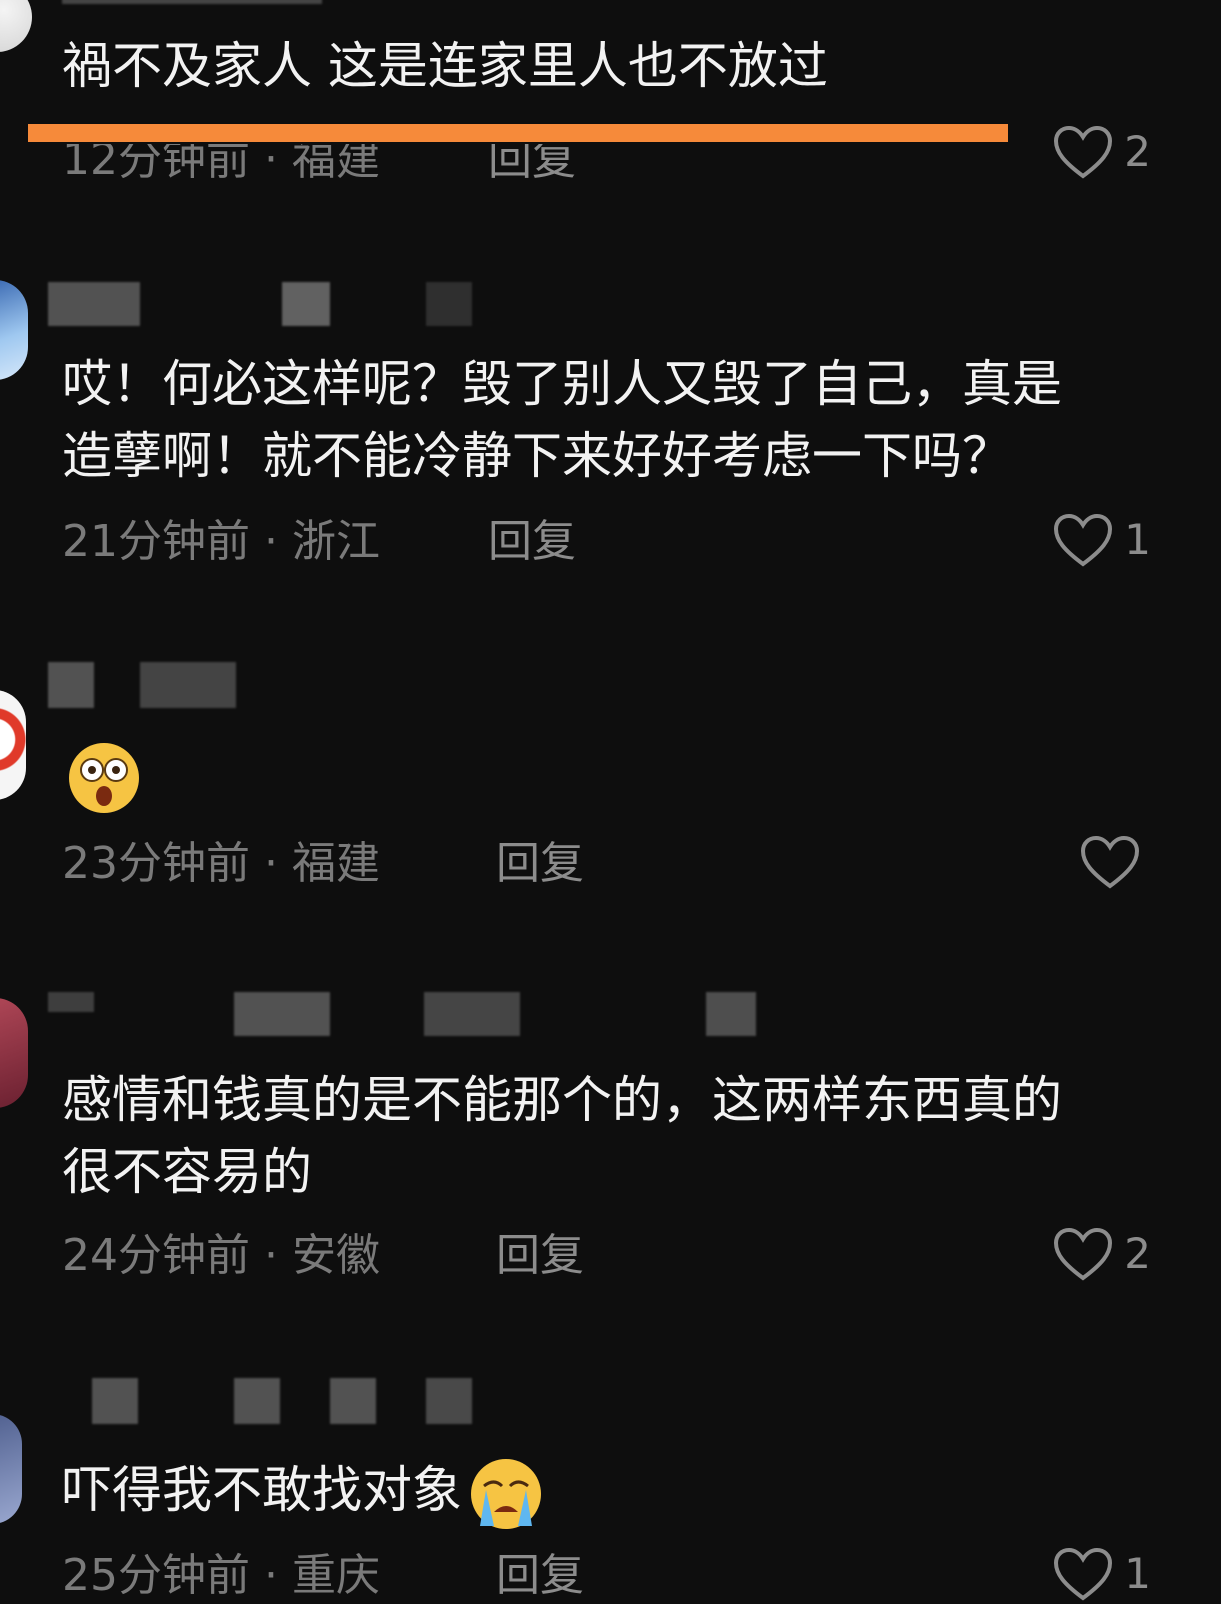 This screenshot has height=1604, width=1221. I want to click on comment-time: 23分钟前, so click(156, 863).